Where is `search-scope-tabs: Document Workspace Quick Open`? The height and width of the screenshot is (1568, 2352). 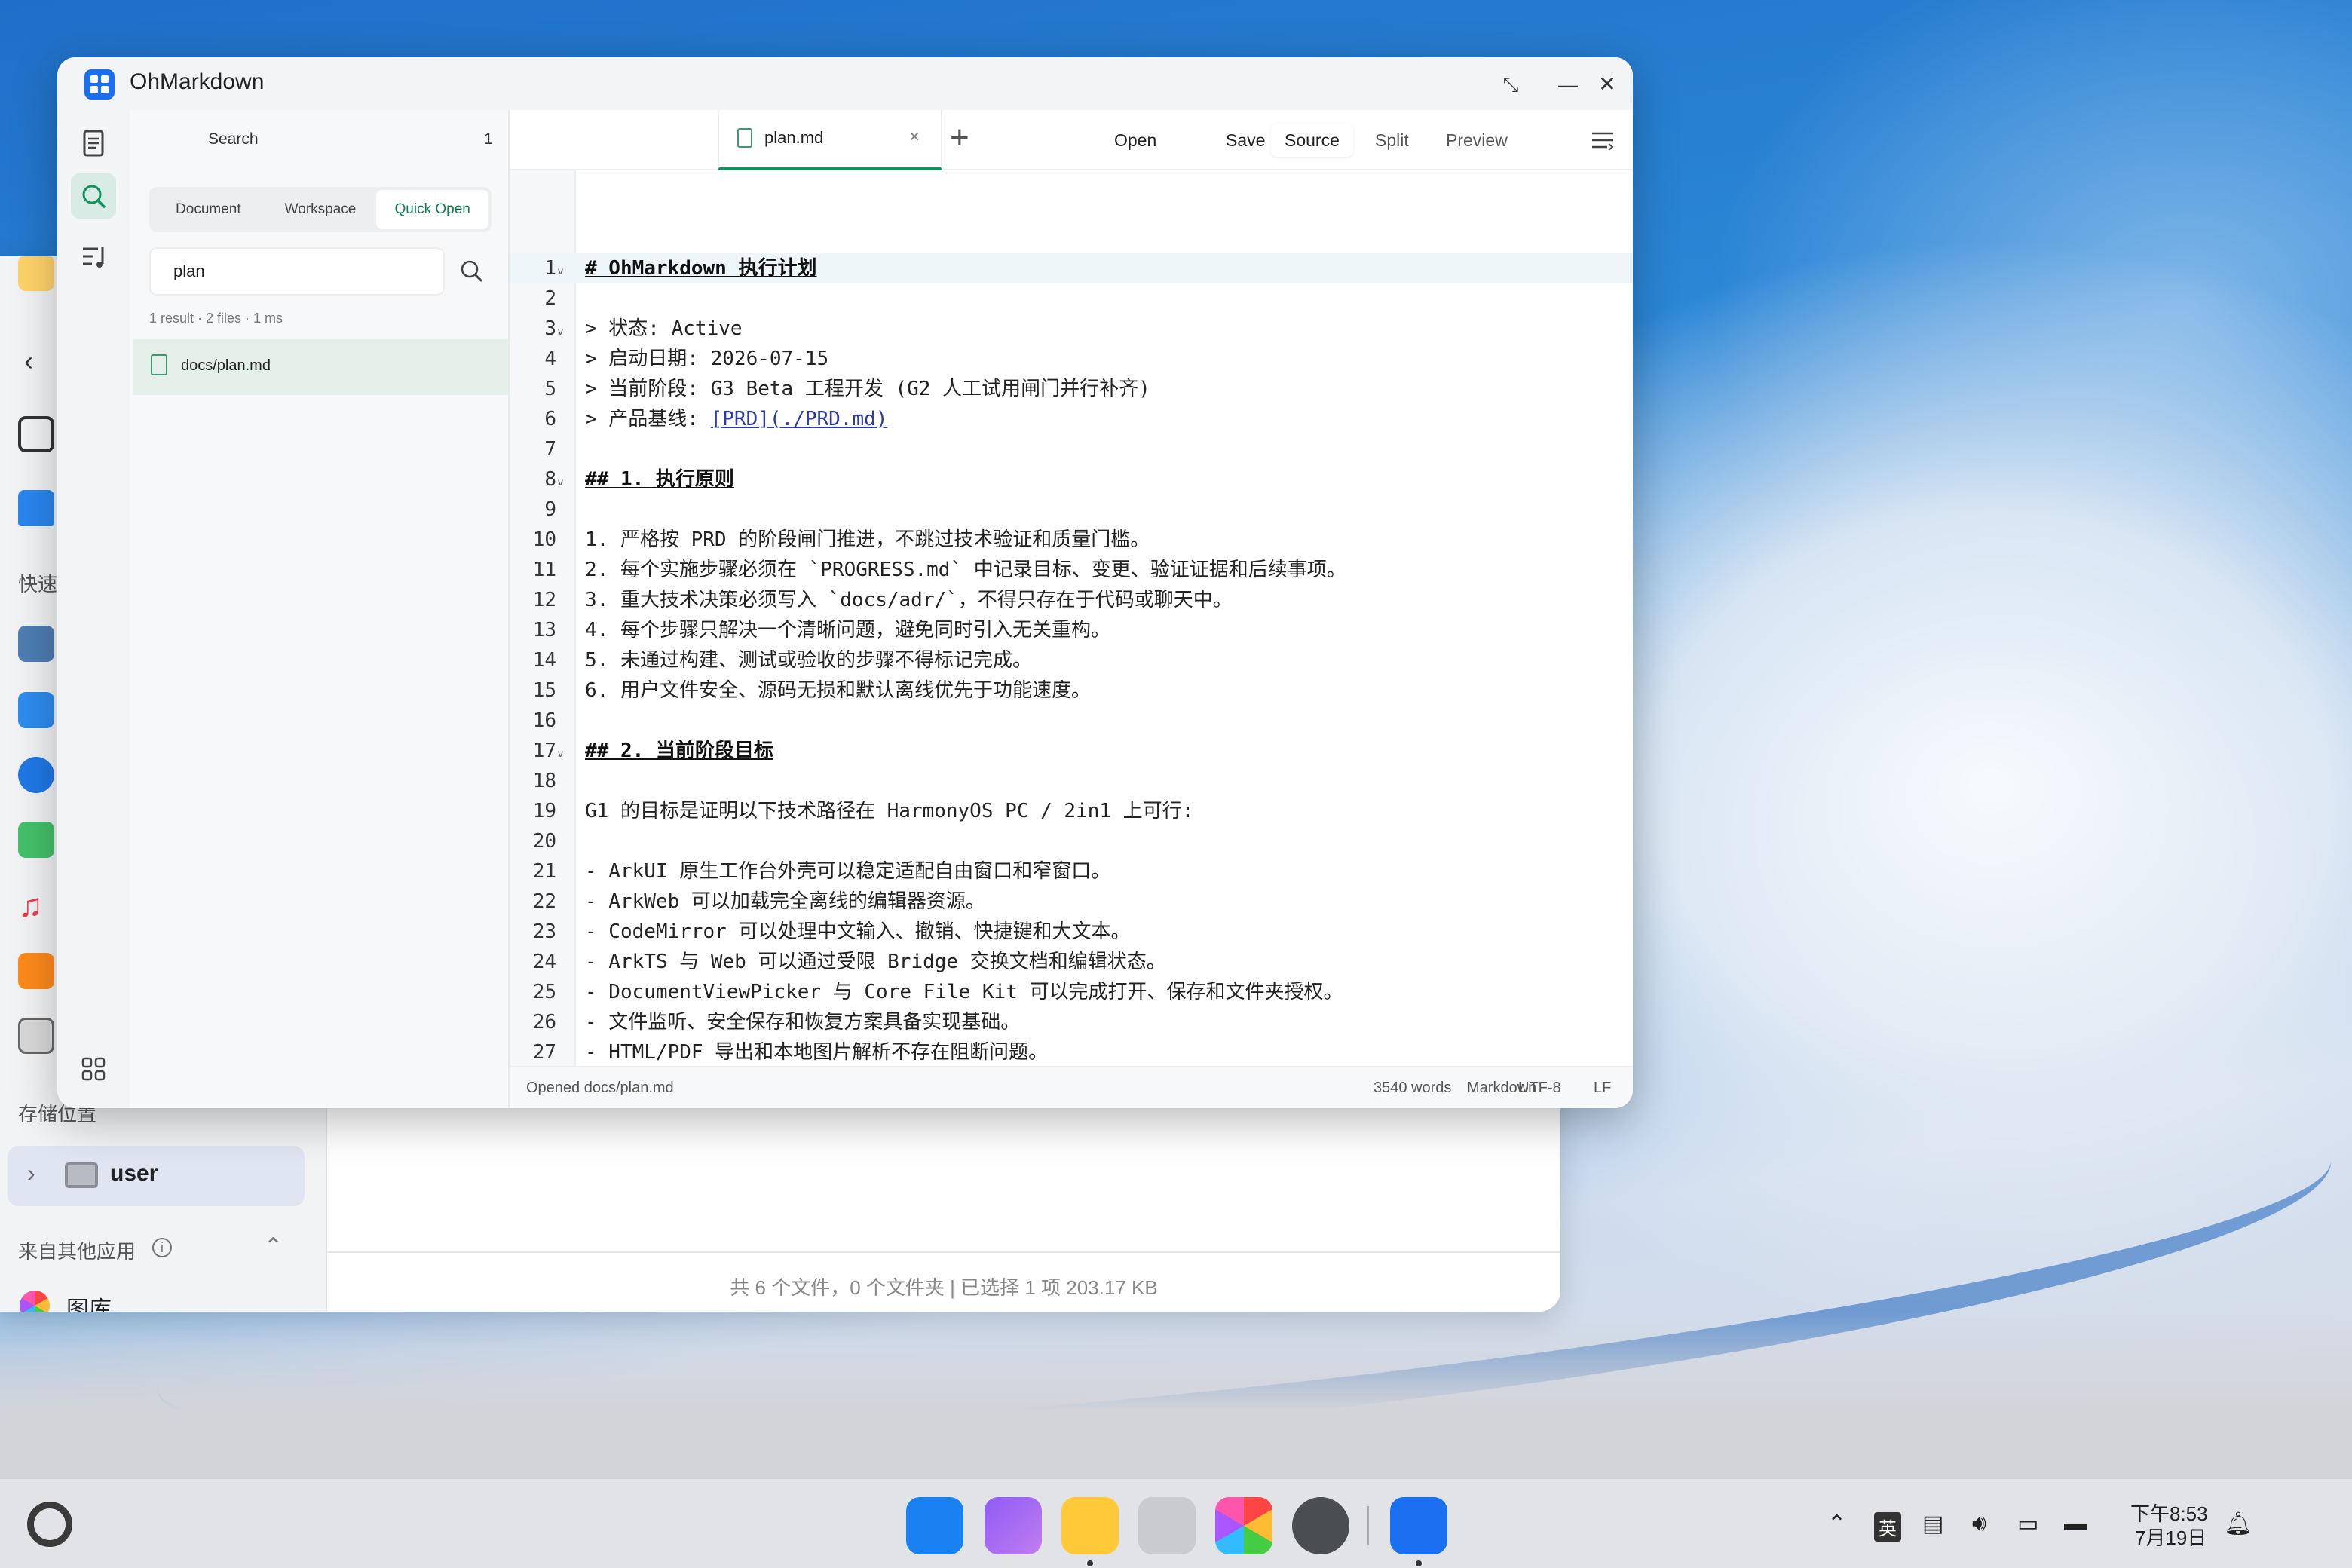
search-scope-tabs: Document Workspace Quick Open is located at coordinates (320, 209).